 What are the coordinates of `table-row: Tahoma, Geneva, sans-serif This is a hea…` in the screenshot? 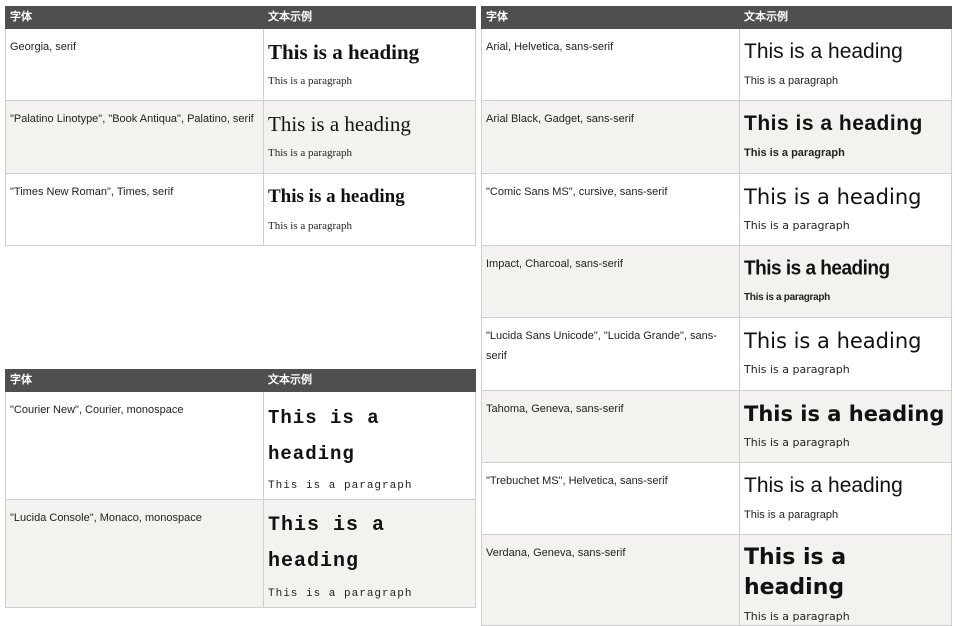 It's located at (716, 426).